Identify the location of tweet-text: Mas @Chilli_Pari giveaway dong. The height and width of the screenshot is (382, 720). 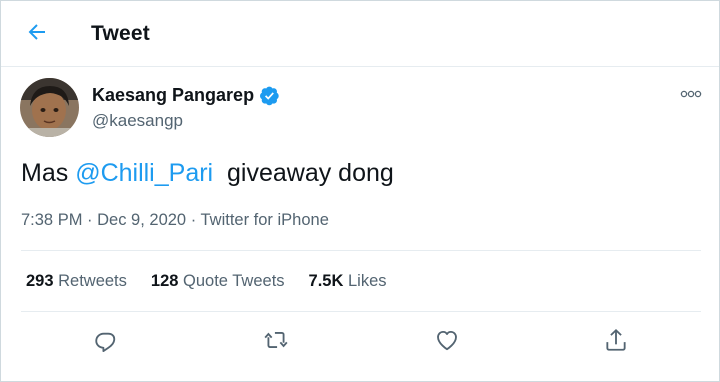
(207, 173).